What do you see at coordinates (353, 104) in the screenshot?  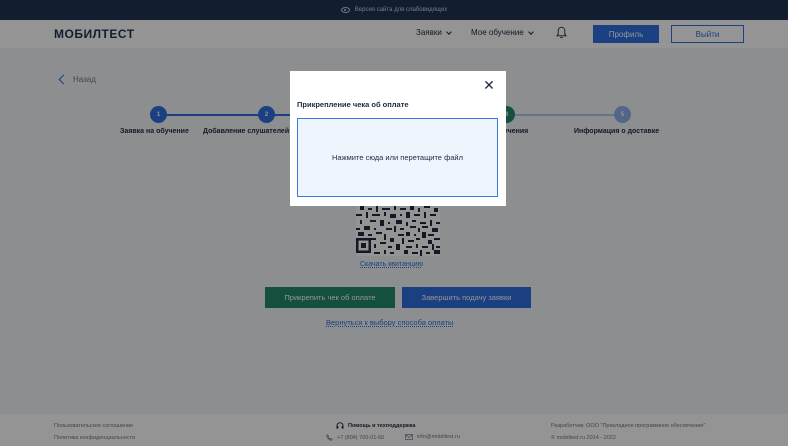 I see `modal-title: Прикрепление чека об оплате` at bounding box center [353, 104].